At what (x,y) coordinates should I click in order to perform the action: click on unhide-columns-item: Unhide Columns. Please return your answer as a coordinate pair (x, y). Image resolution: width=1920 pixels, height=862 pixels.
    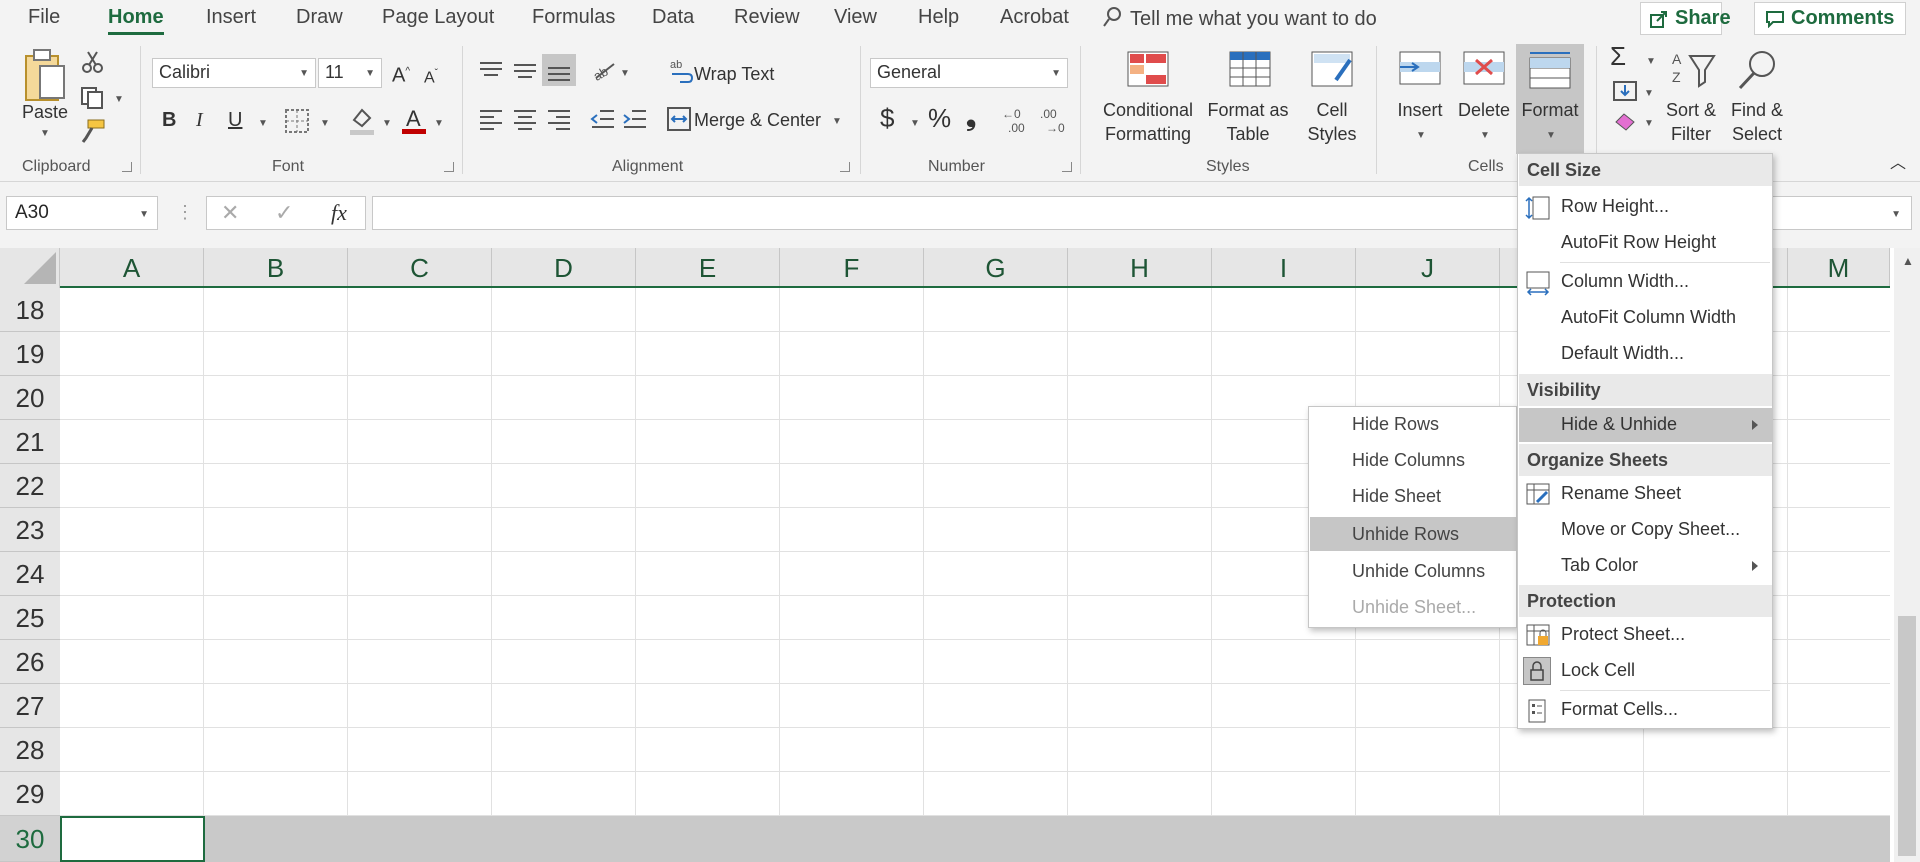
    Looking at the image, I should click on (1413, 571).